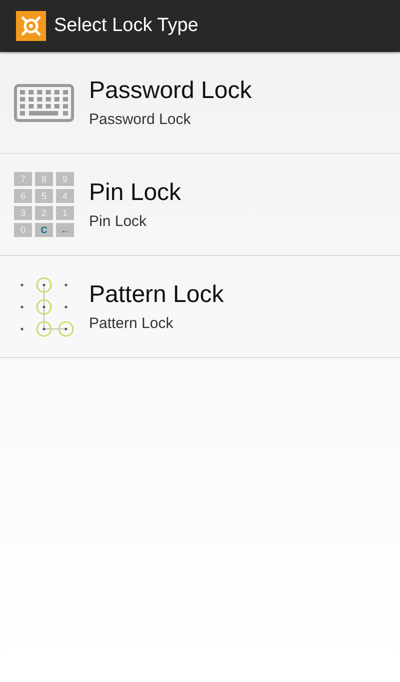  I want to click on screen-title: Select Lock Type, so click(126, 26).